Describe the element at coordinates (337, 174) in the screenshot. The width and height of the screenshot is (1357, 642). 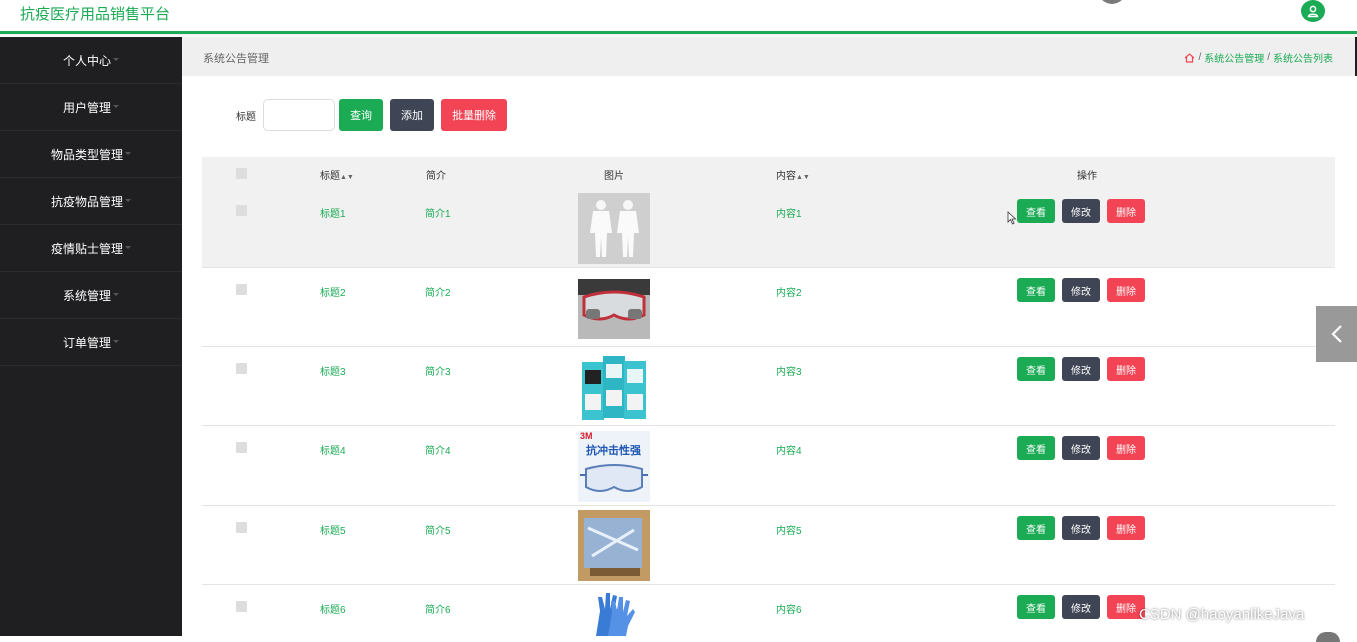
I see `header-title: 标题▲▼` at that location.